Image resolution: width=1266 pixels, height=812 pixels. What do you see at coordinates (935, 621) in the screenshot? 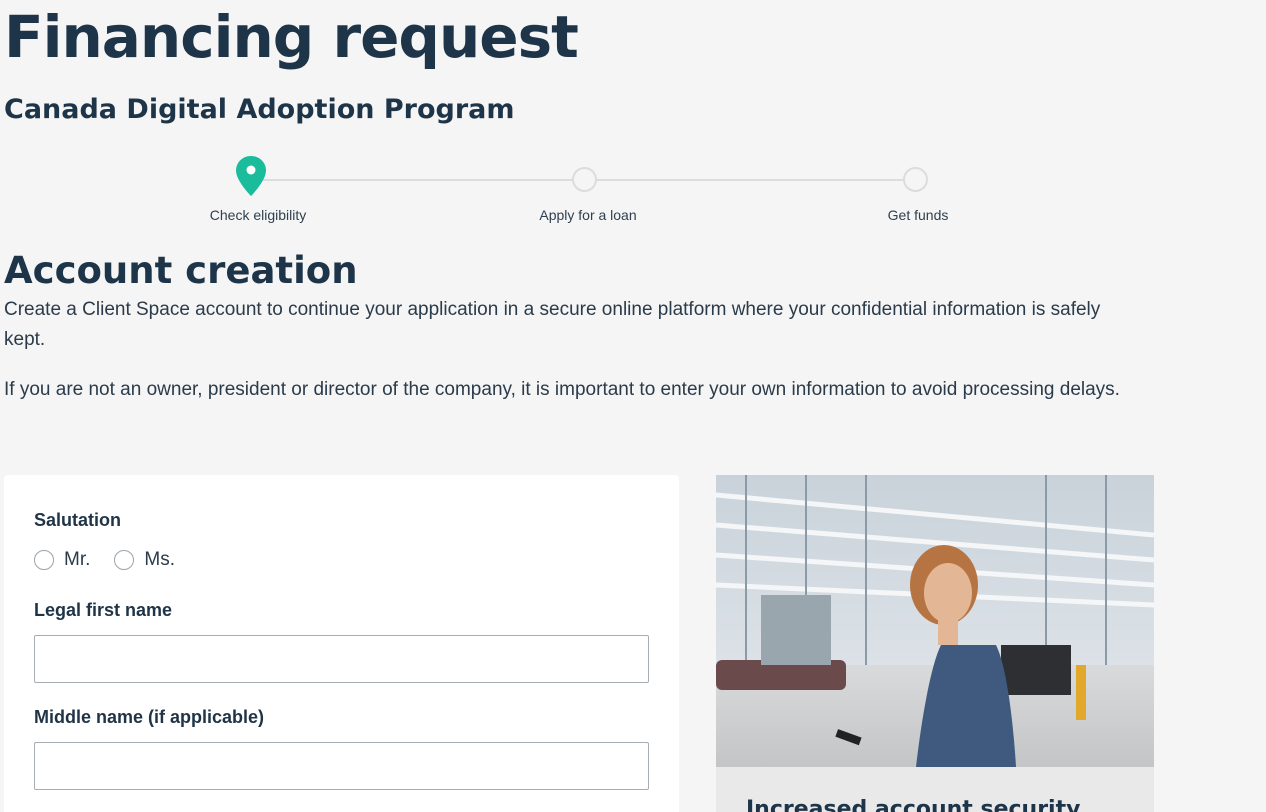
I see `warehouse-woman-photo` at bounding box center [935, 621].